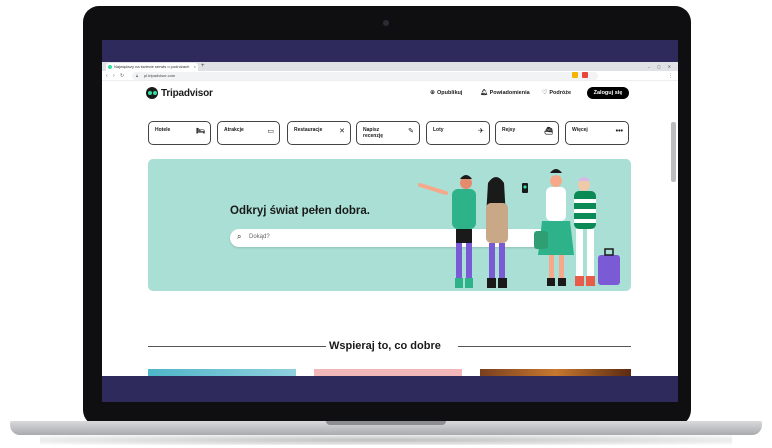 This screenshot has width=772, height=448. What do you see at coordinates (450, 92) in the screenshot?
I see `publish-label: Opublikuj` at bounding box center [450, 92].